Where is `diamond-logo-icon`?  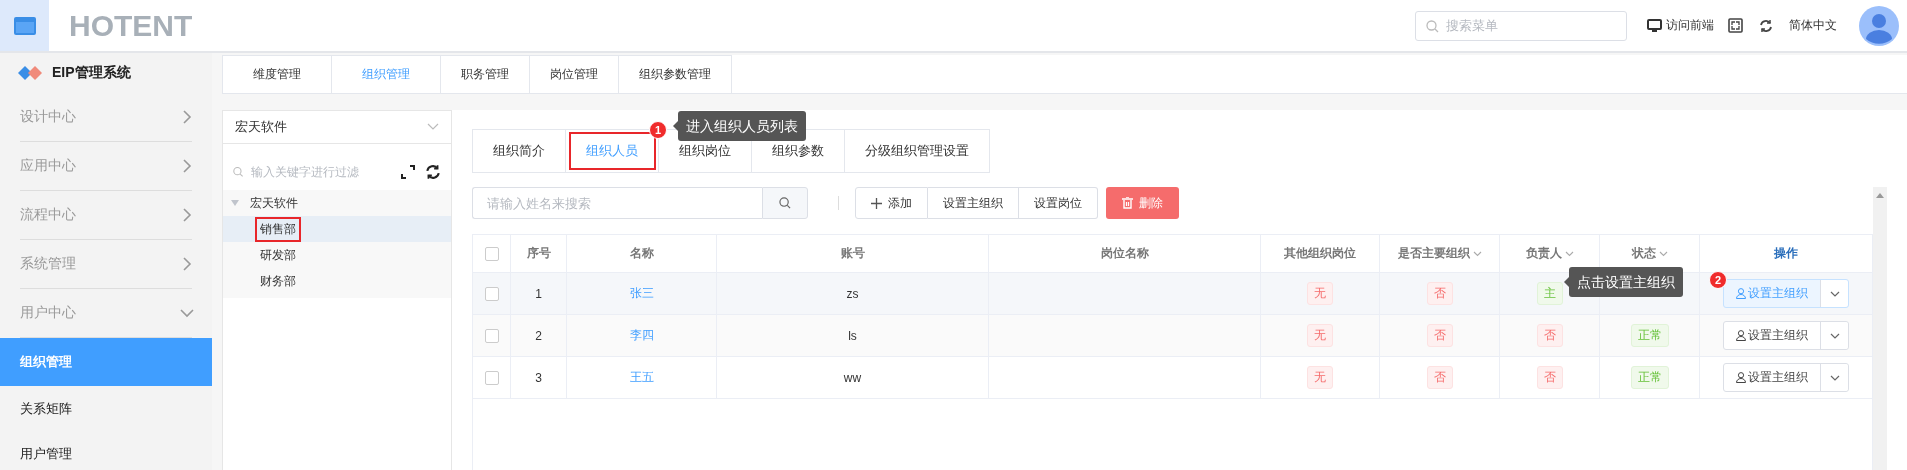
diamond-logo-icon is located at coordinates (31, 73).